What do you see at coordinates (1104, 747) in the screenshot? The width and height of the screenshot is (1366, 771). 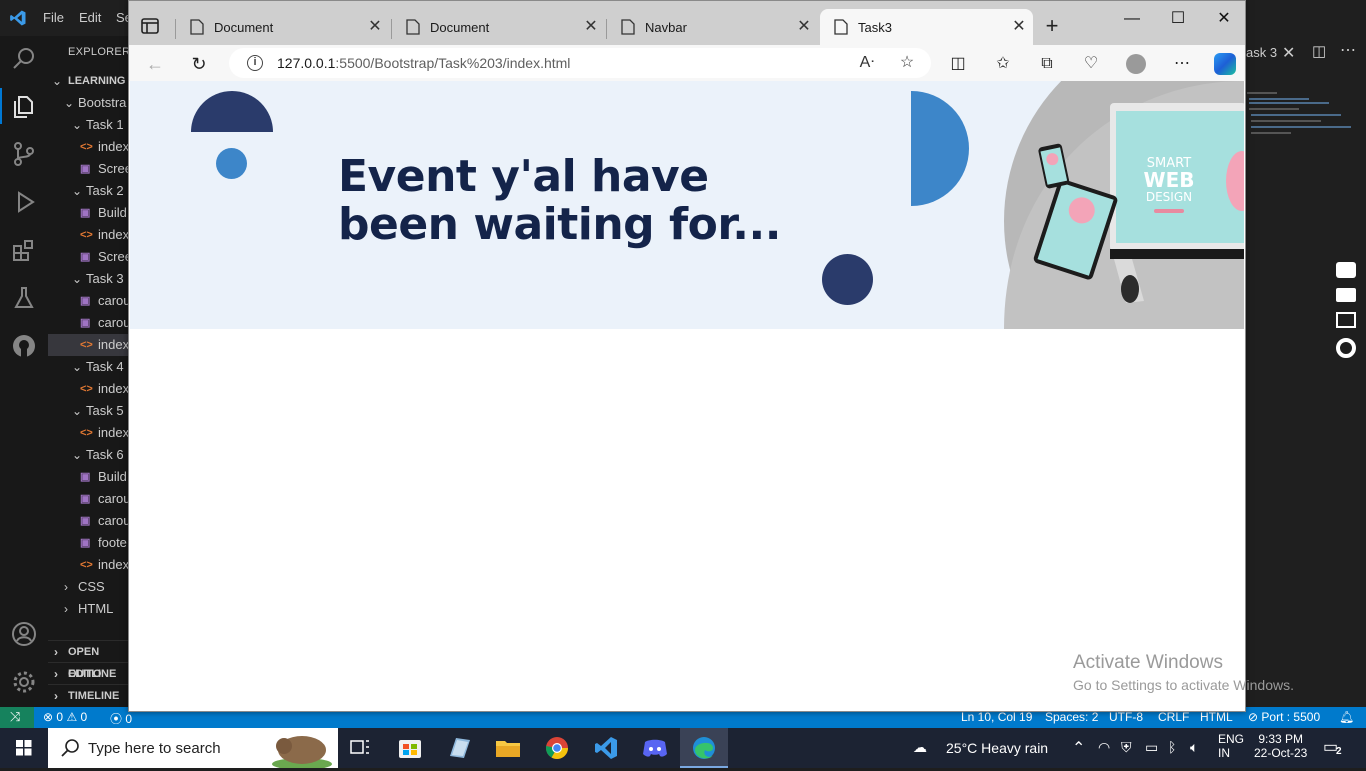 I see `network-wifi-icon: ◠` at bounding box center [1104, 747].